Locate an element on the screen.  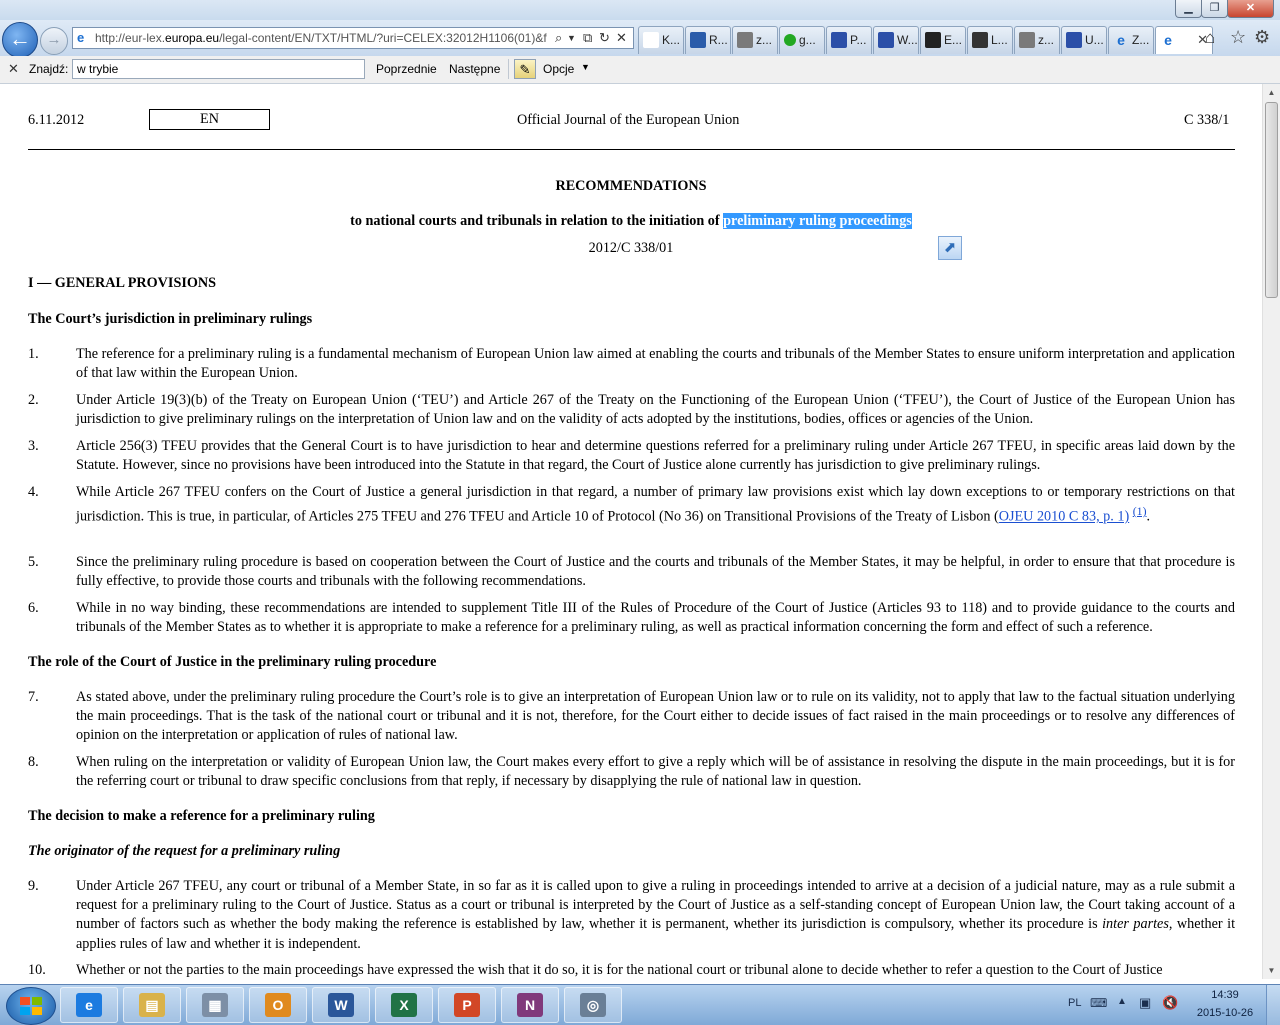
ie-page-icon: e is located at coordinates (81, 37).